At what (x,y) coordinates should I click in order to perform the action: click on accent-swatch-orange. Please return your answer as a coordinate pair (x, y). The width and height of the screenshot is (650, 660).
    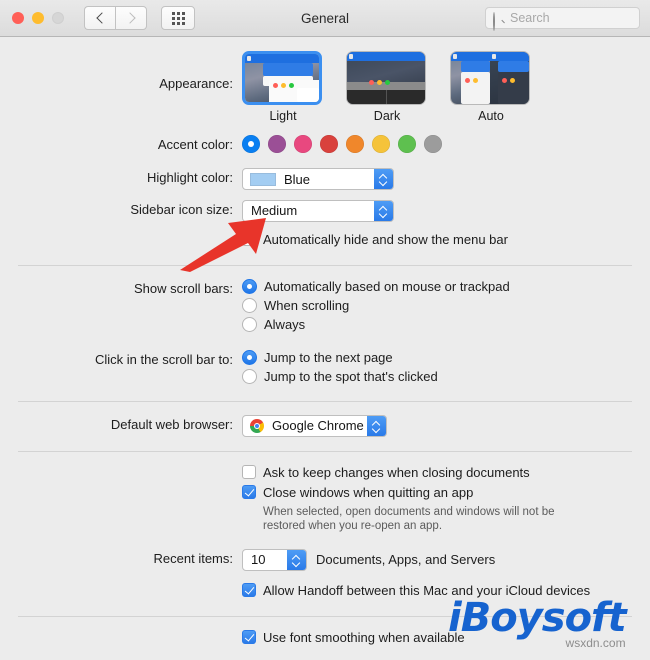
    Looking at the image, I should click on (355, 144).